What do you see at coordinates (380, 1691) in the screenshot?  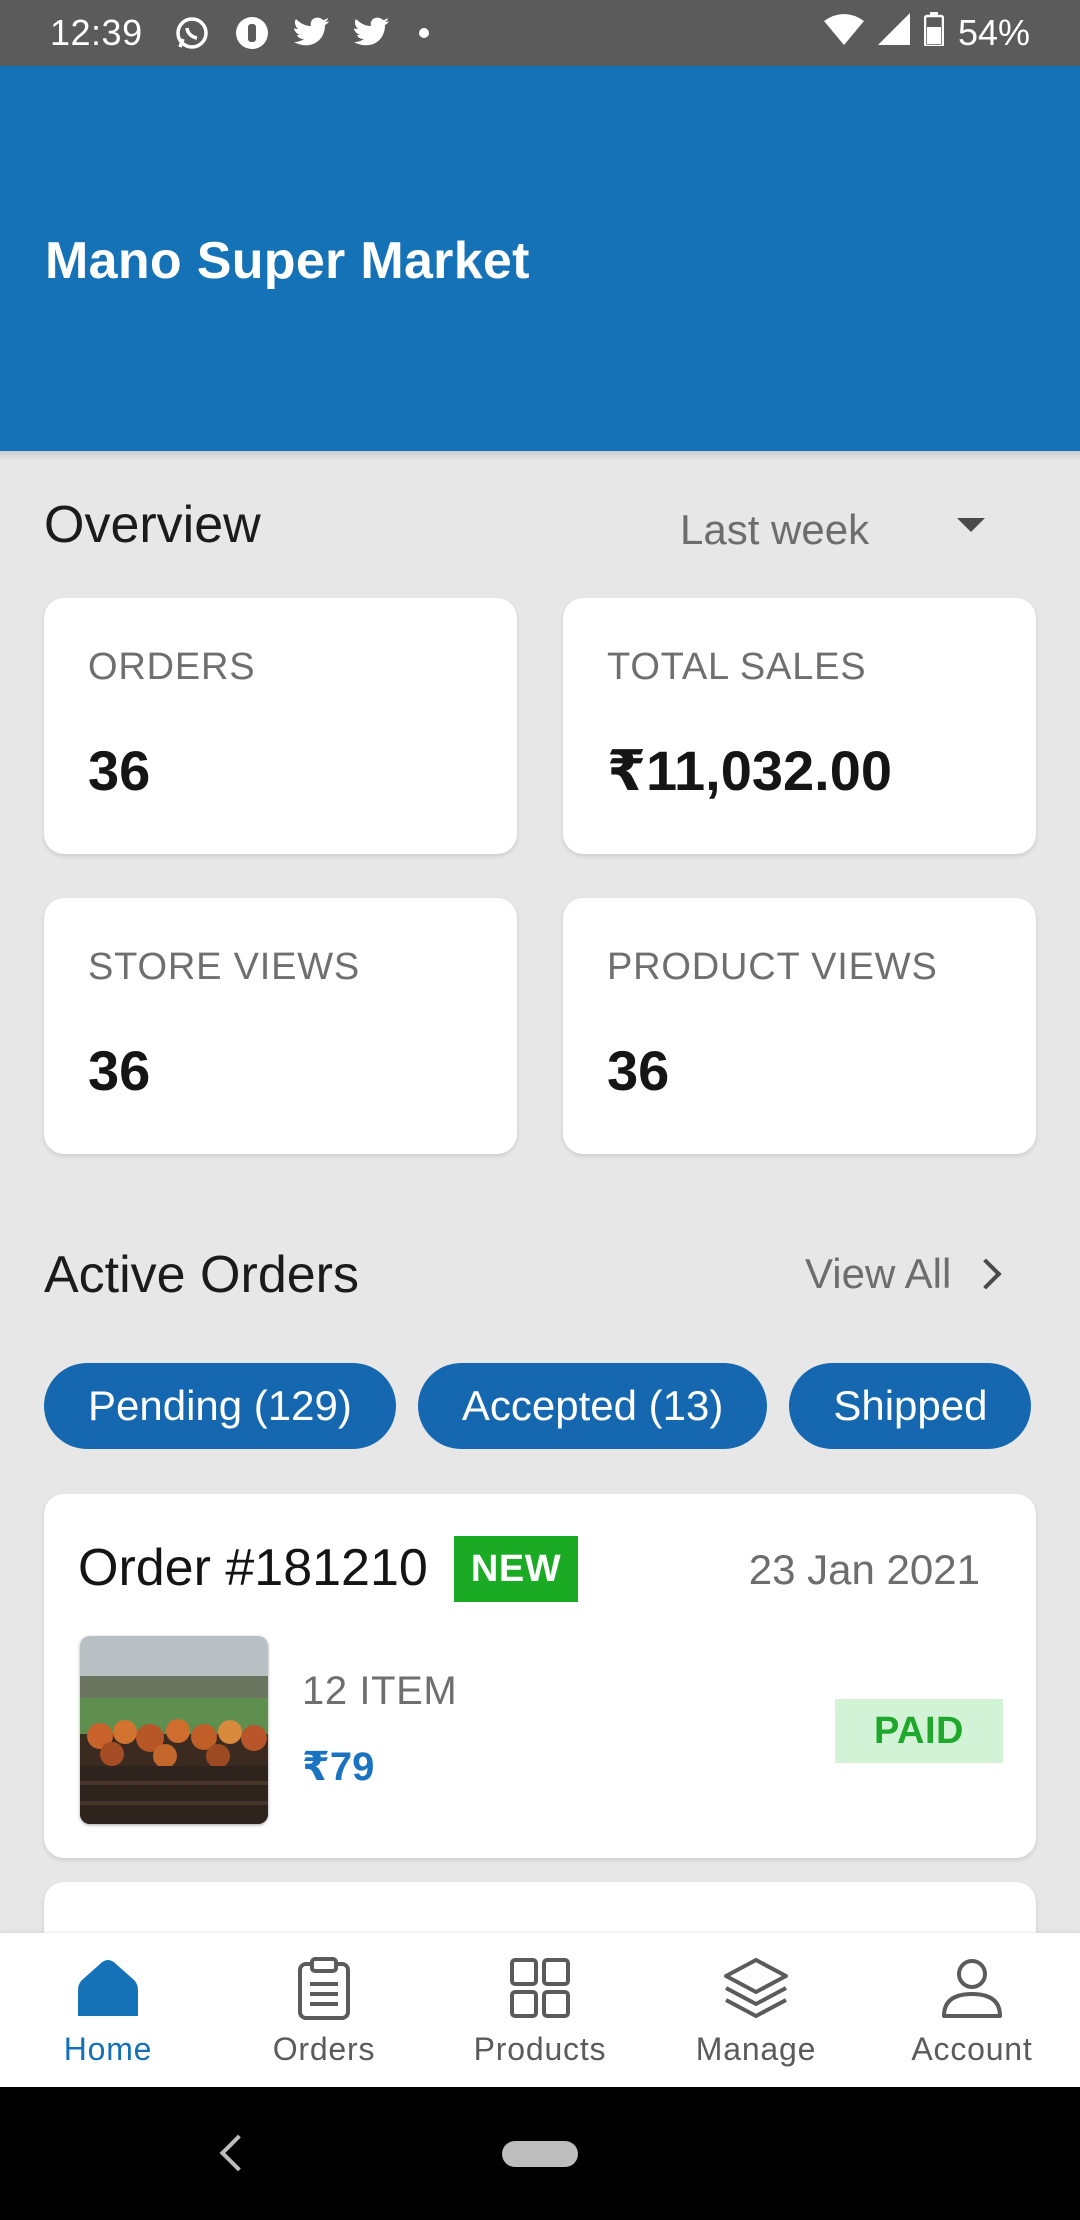 I see `order-item-count: 12 ITEM` at bounding box center [380, 1691].